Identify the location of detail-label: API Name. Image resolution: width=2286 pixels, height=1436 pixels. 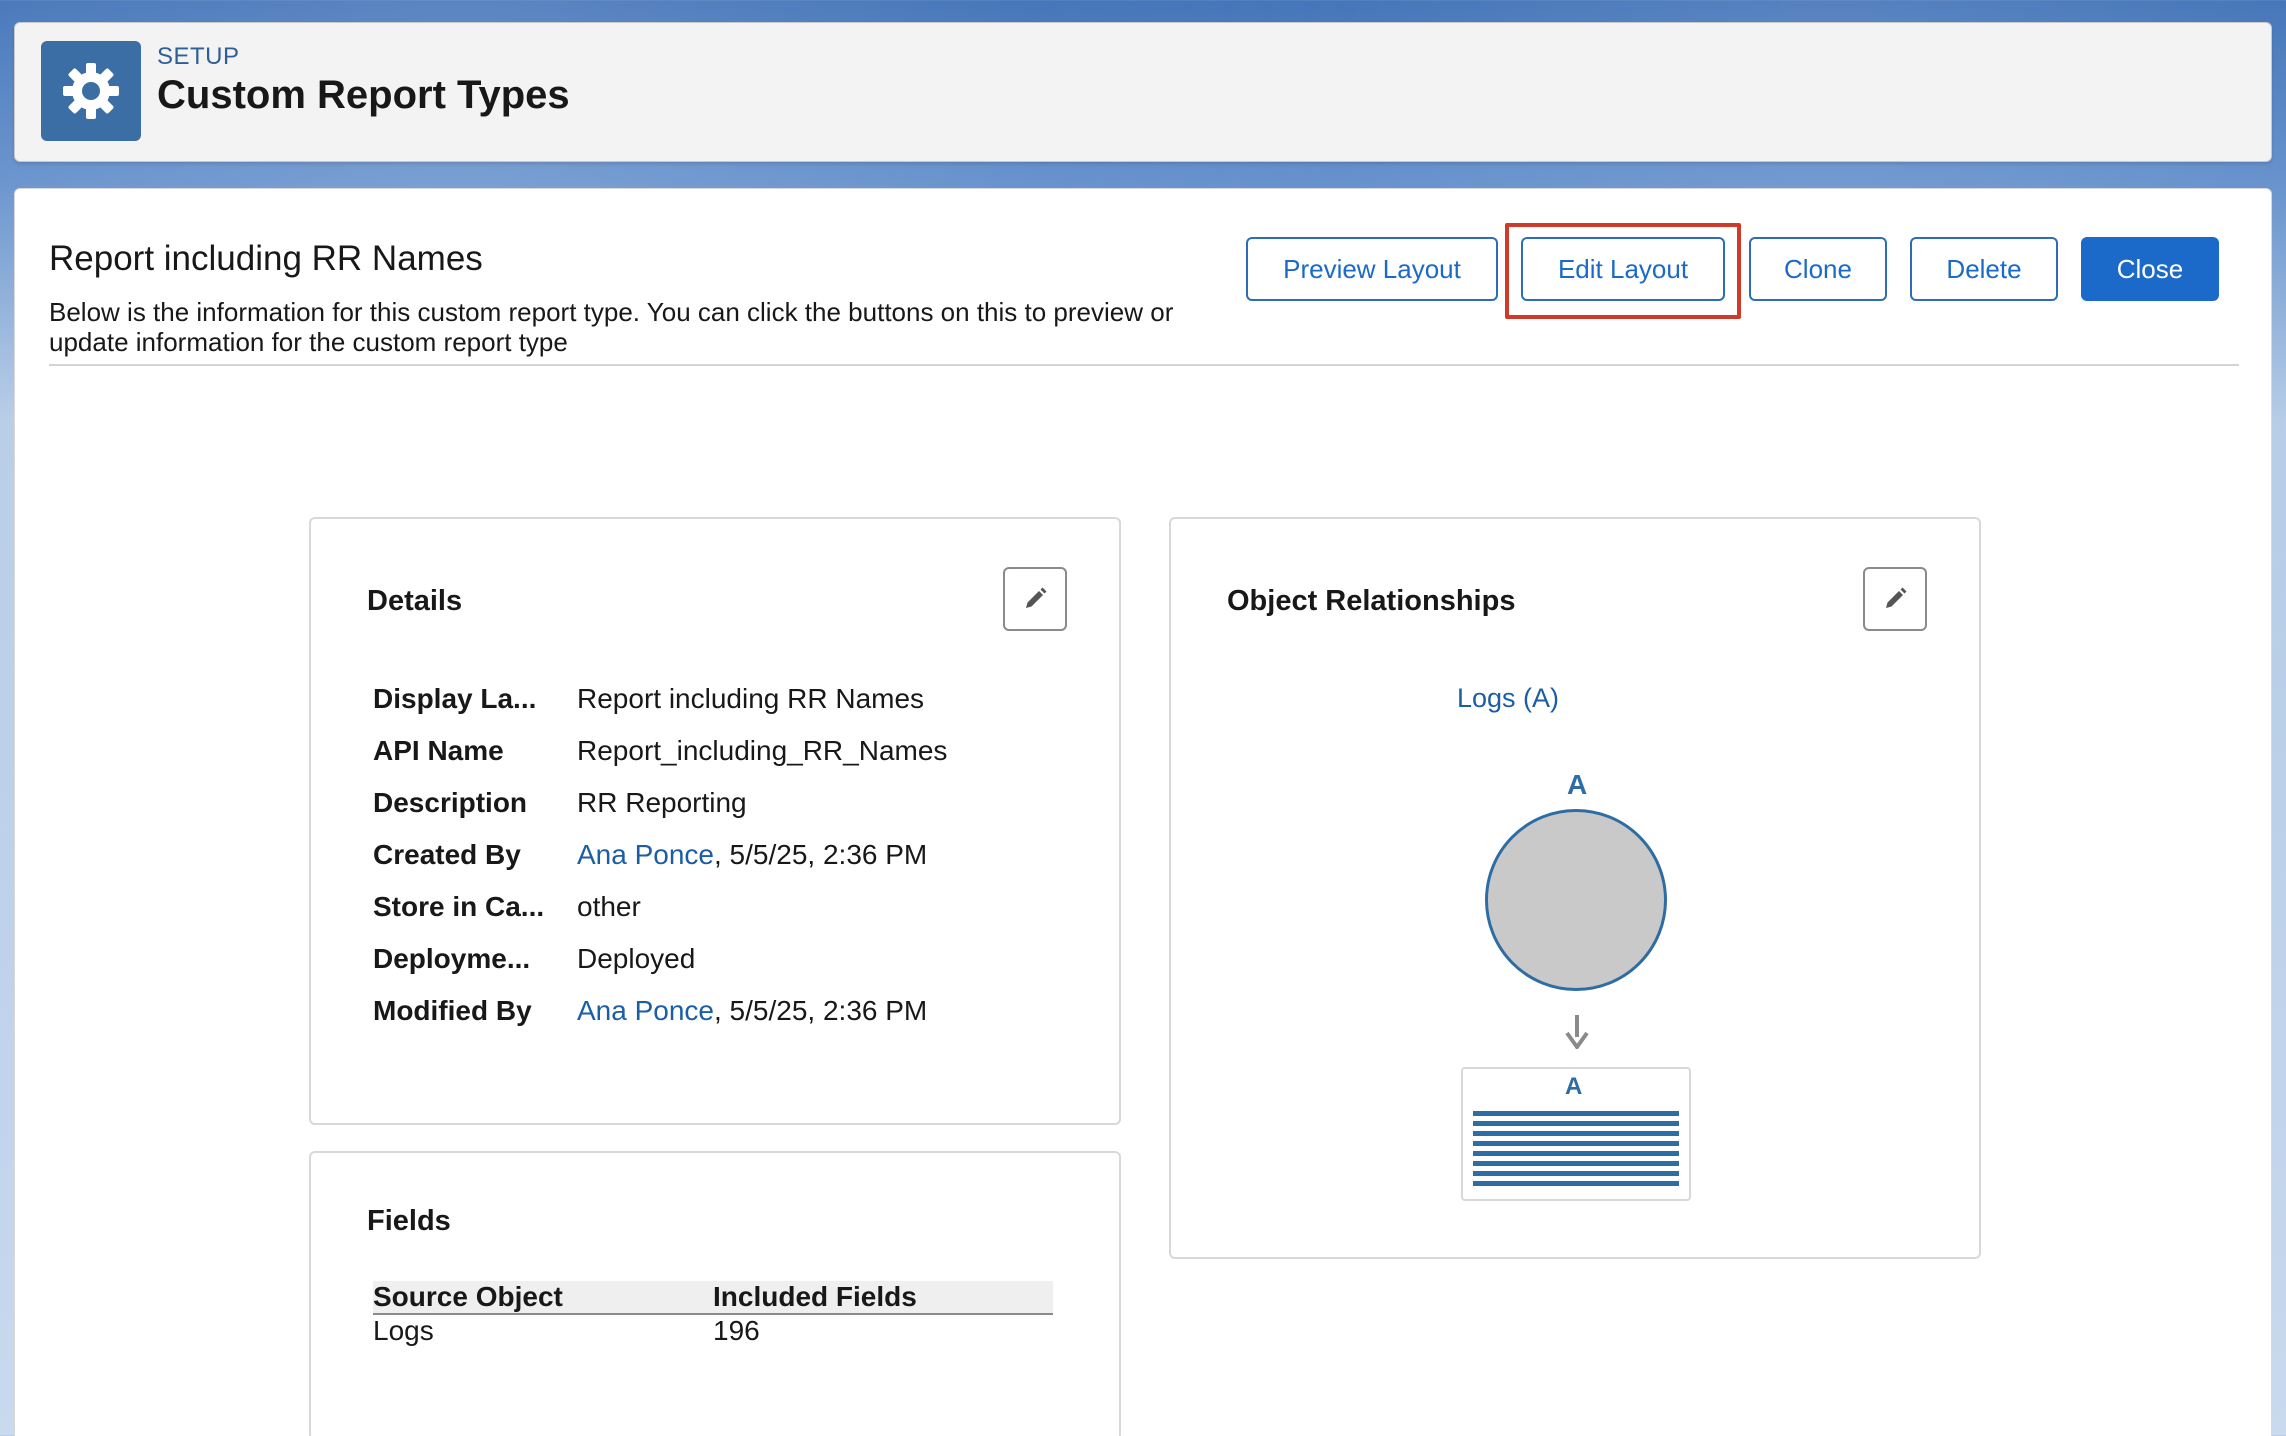
(438, 750).